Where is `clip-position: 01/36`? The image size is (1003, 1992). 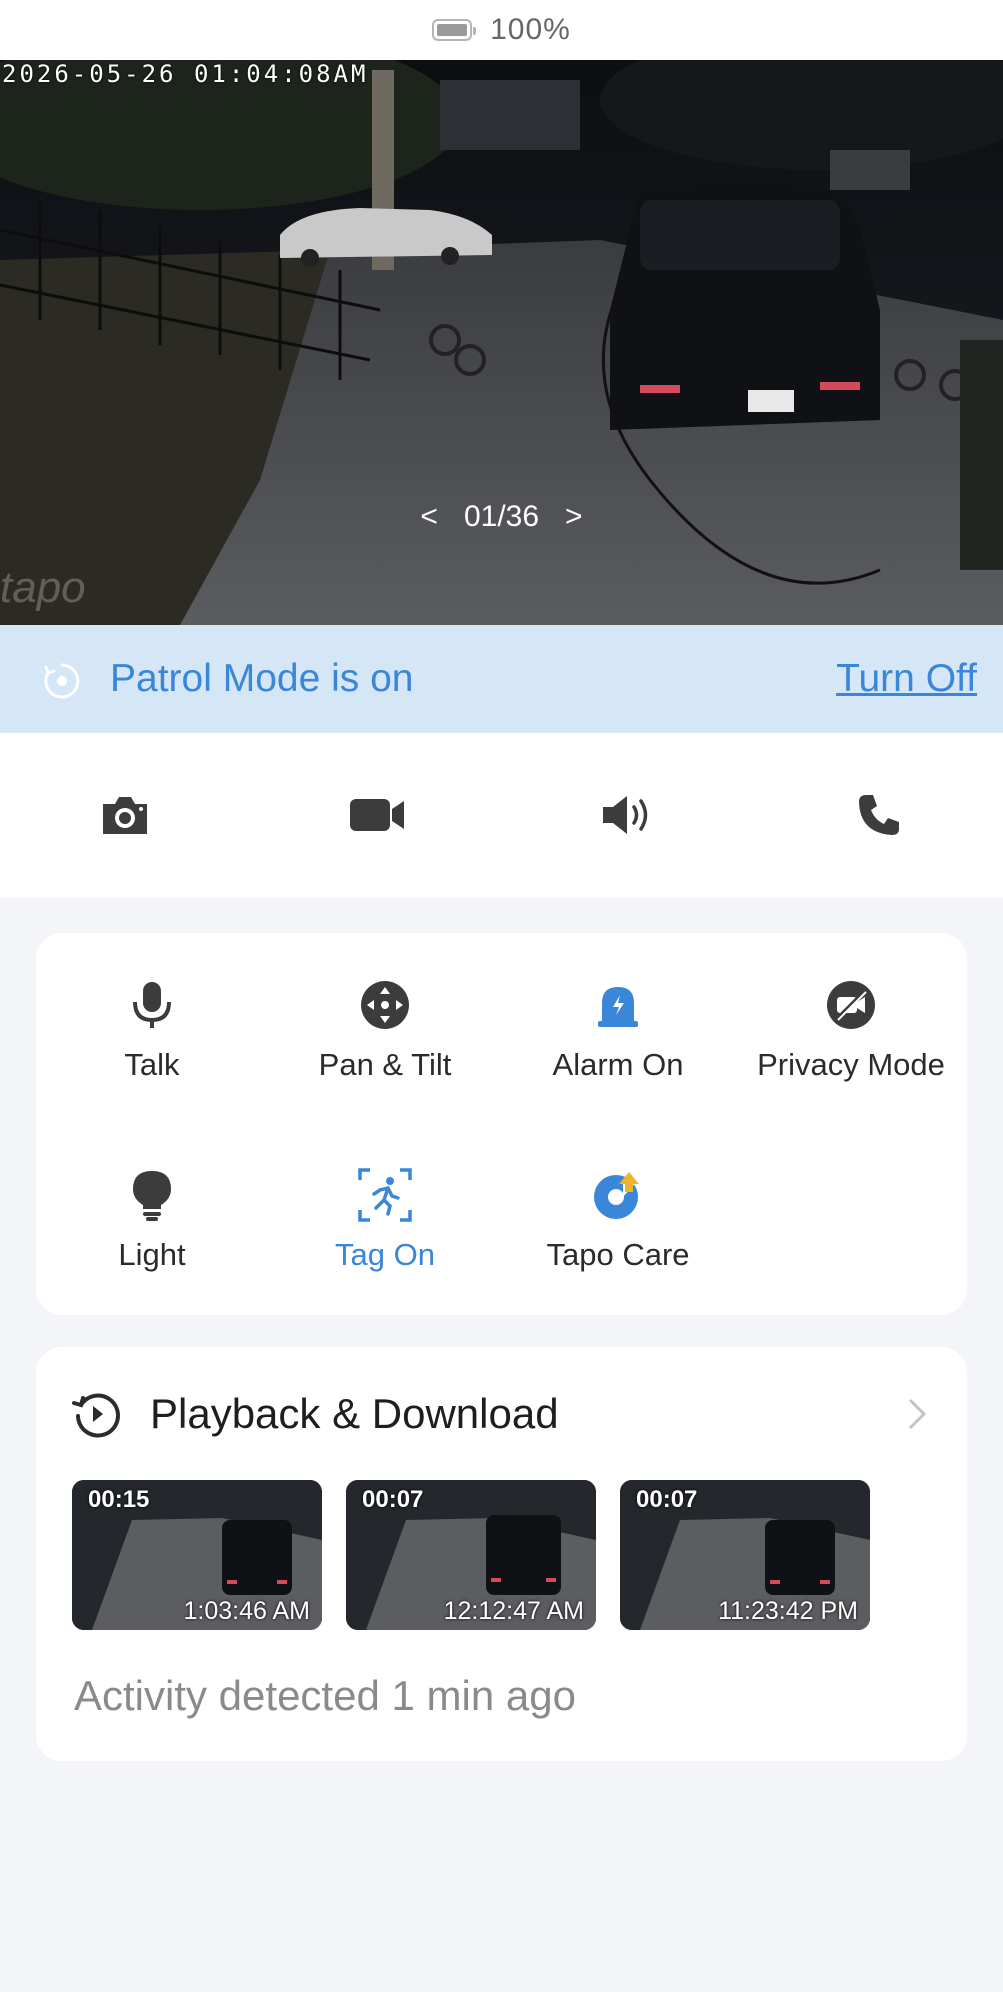 clip-position: 01/36 is located at coordinates (501, 516).